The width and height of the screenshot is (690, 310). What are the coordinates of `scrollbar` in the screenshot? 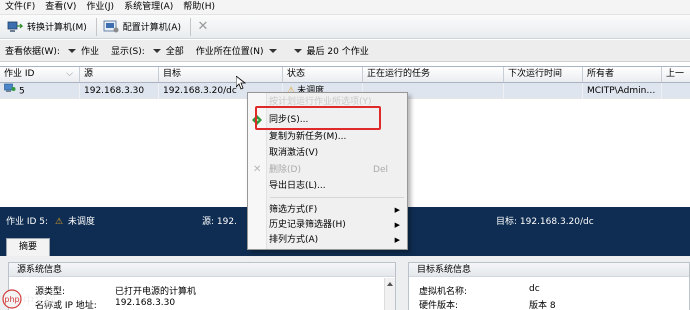 It's located at (389, 294).